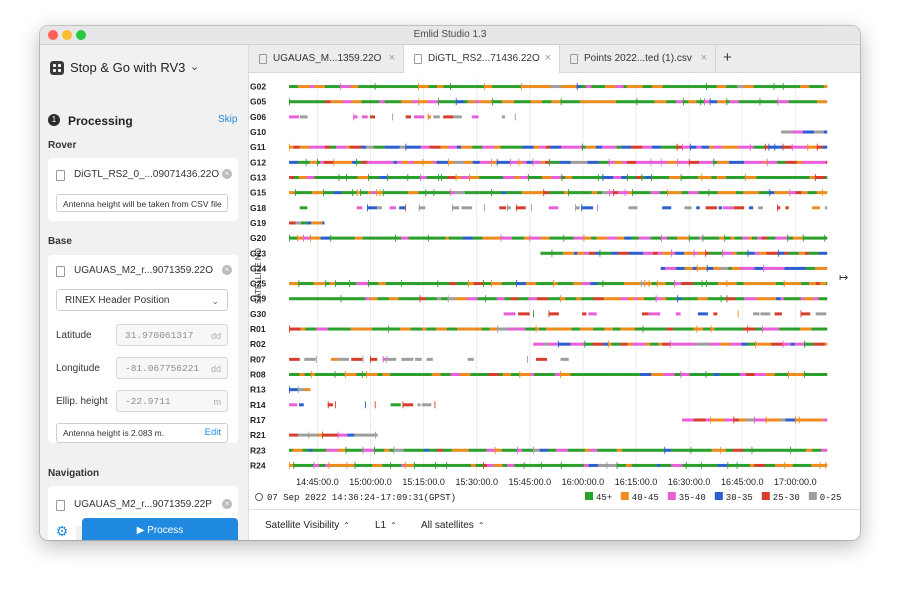 This screenshot has width=900, height=592. What do you see at coordinates (386, 525) in the screenshot?
I see `band-dropdown: L1 ⌃` at bounding box center [386, 525].